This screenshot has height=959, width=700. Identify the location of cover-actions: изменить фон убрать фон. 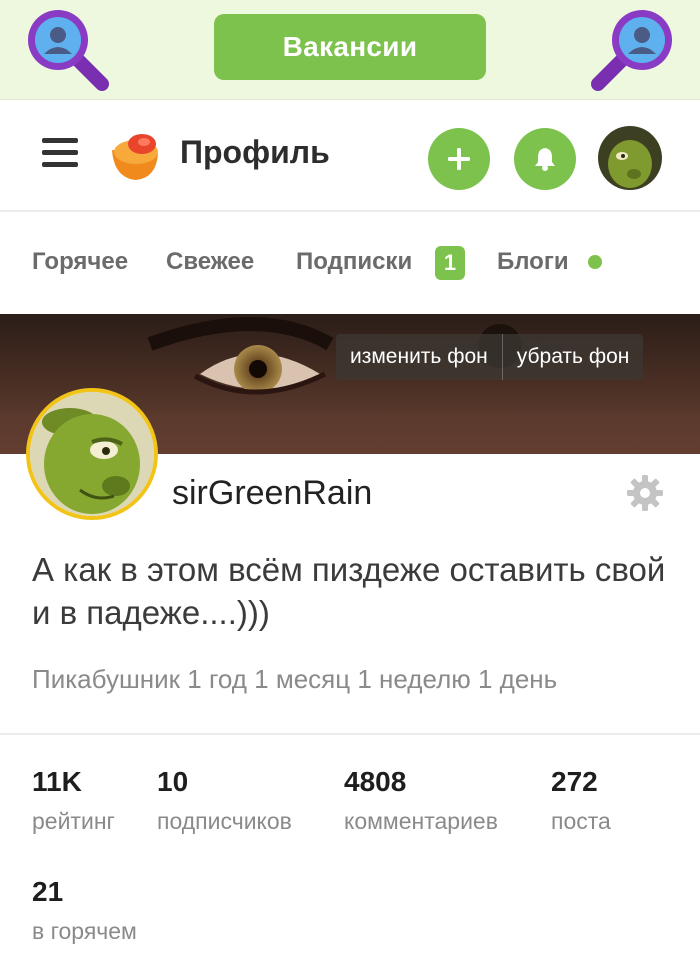
(490, 357).